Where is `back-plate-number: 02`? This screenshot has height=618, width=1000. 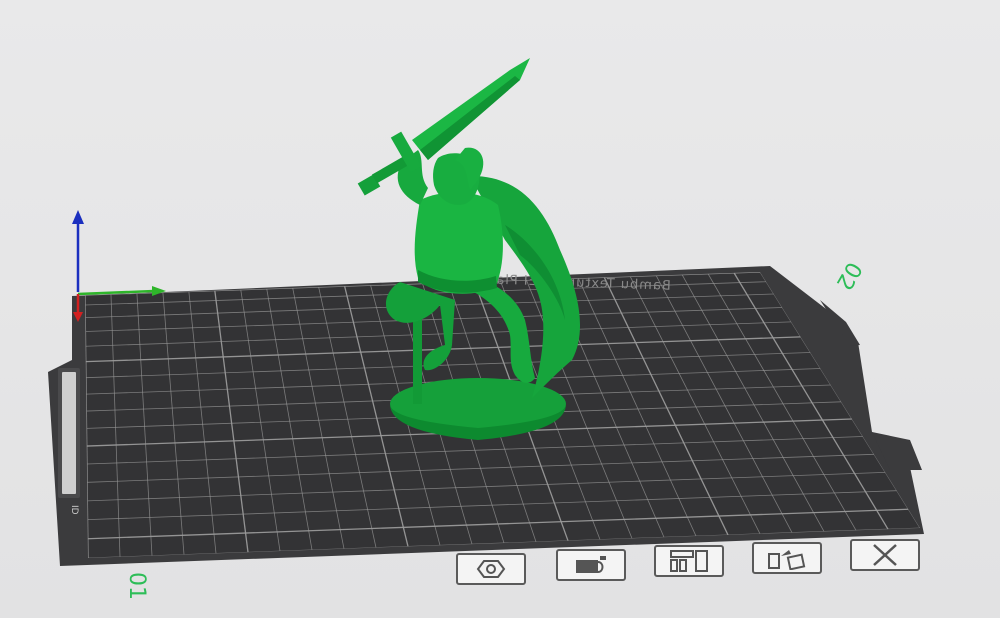
back-plate-number: 02 is located at coordinates (849, 275).